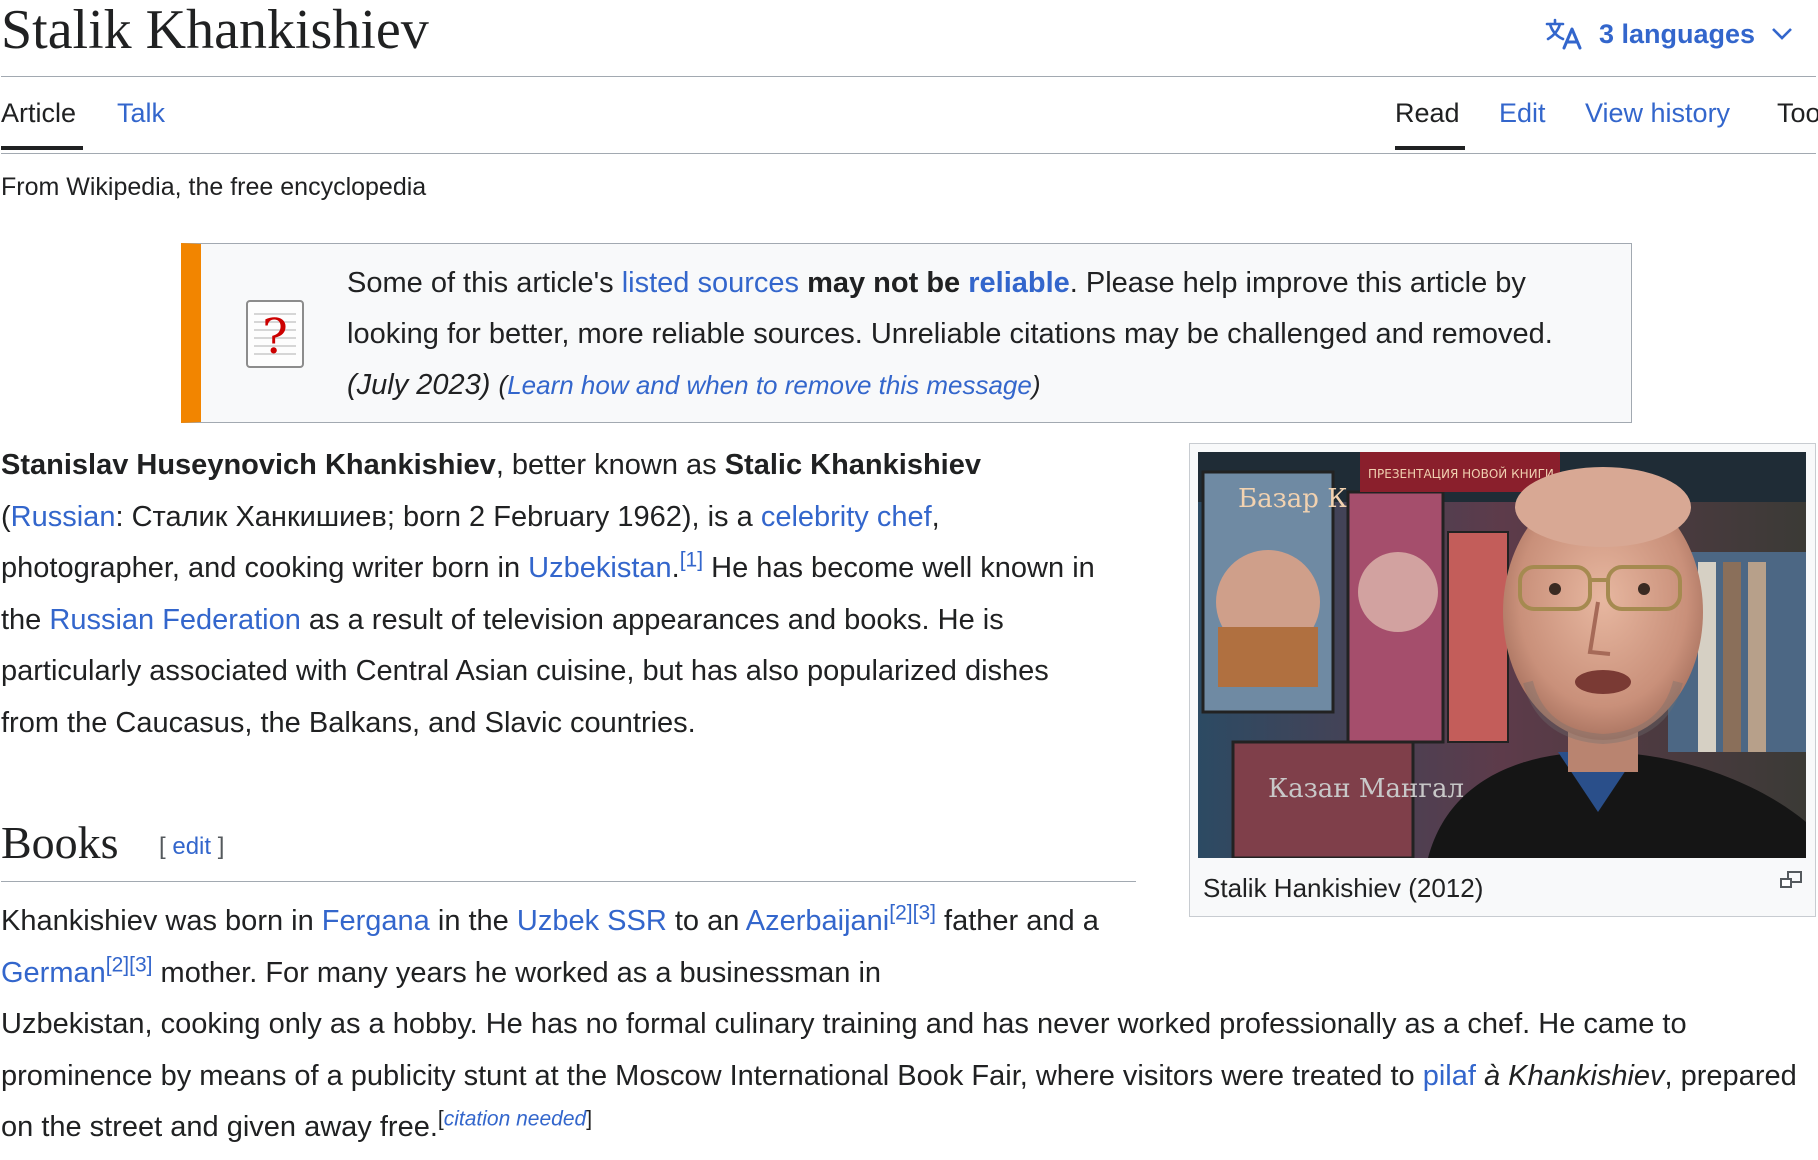 This screenshot has width=1818, height=1160. Describe the element at coordinates (1791, 880) in the screenshot. I see `enlarge-icon` at that location.